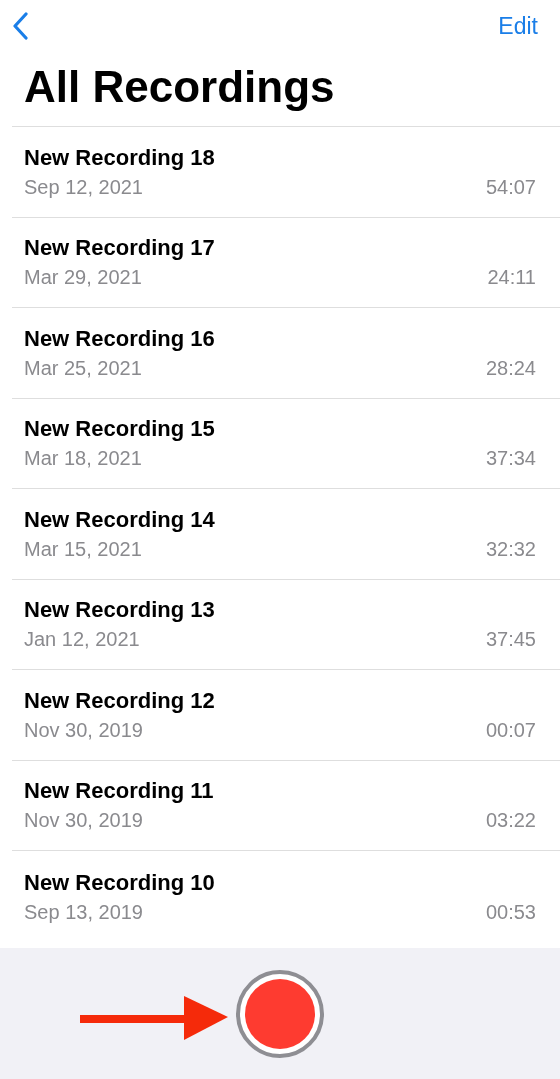 This screenshot has width=560, height=1079. Describe the element at coordinates (510, 368) in the screenshot. I see `recording-duration: 28:24` at that location.